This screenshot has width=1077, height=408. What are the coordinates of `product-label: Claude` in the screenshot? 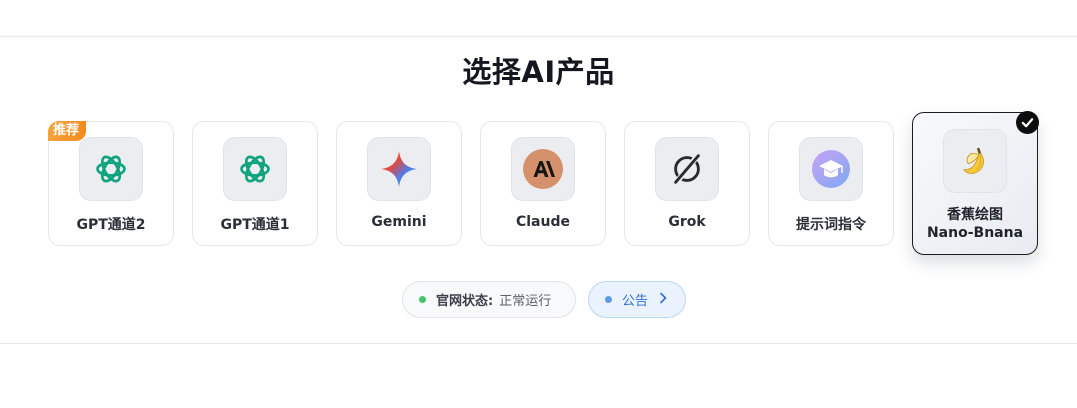 It's located at (542, 222).